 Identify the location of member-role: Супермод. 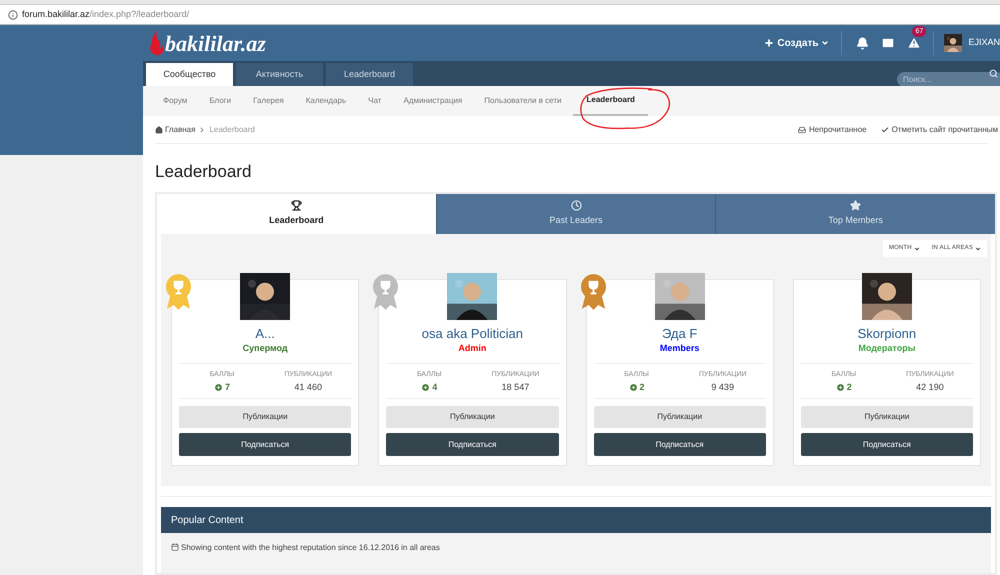
(265, 348).